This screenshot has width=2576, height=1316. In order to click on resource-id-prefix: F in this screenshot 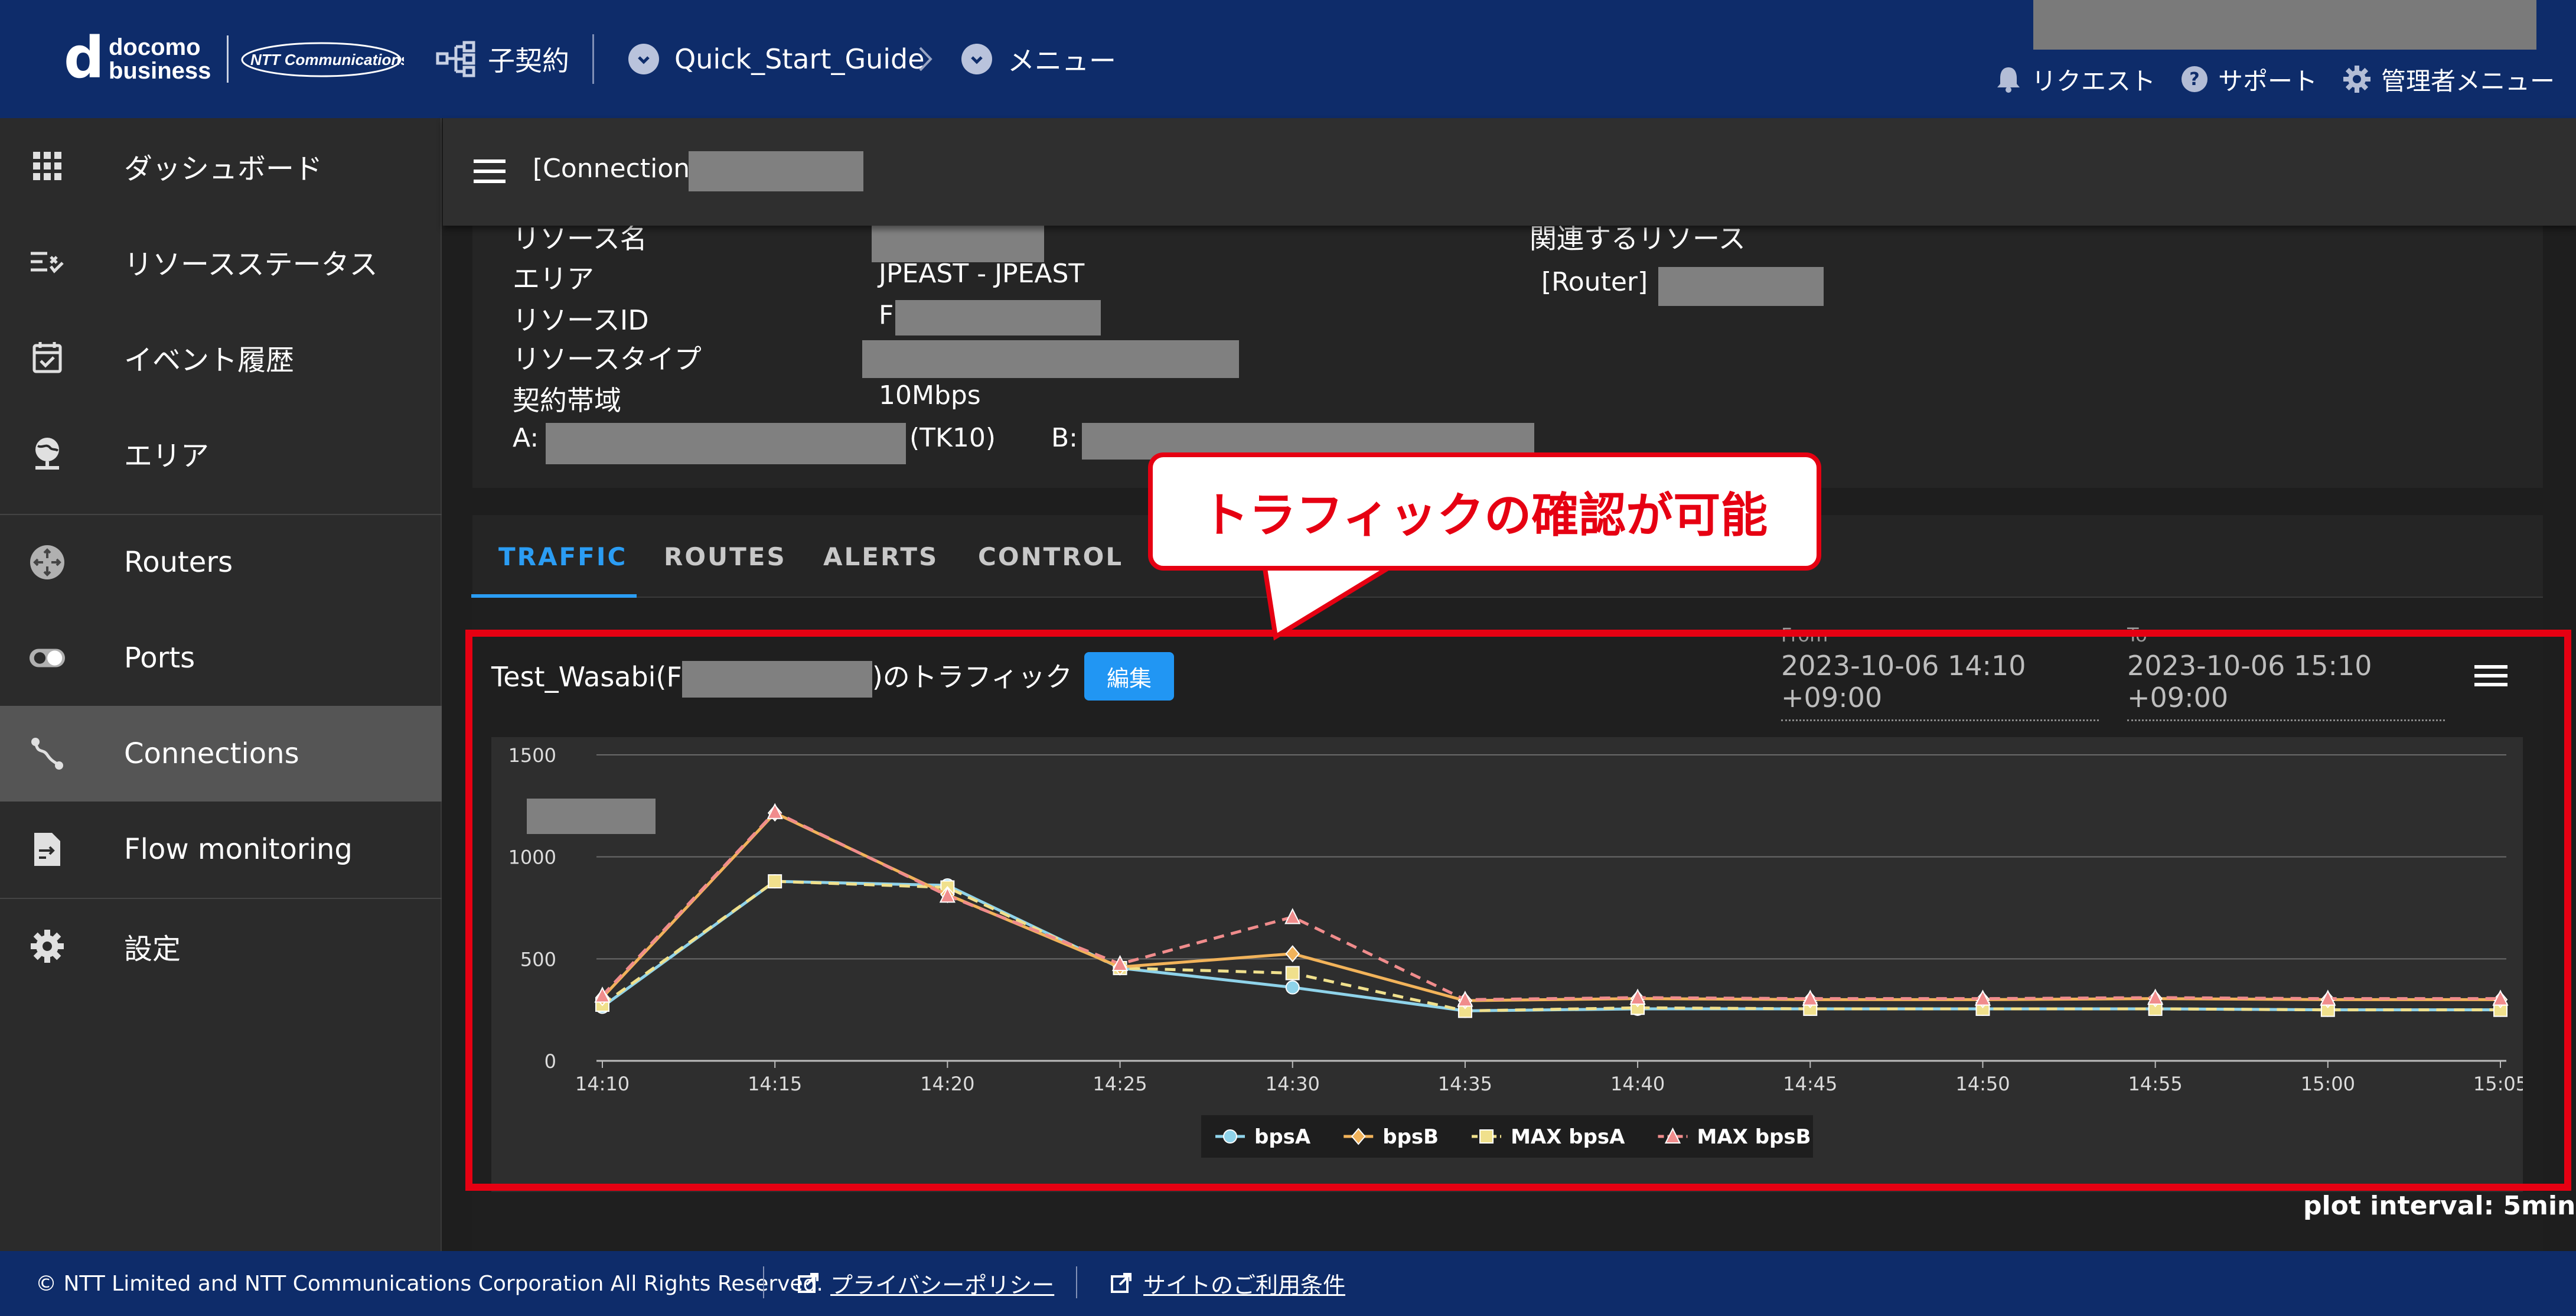, I will do `click(887, 315)`.